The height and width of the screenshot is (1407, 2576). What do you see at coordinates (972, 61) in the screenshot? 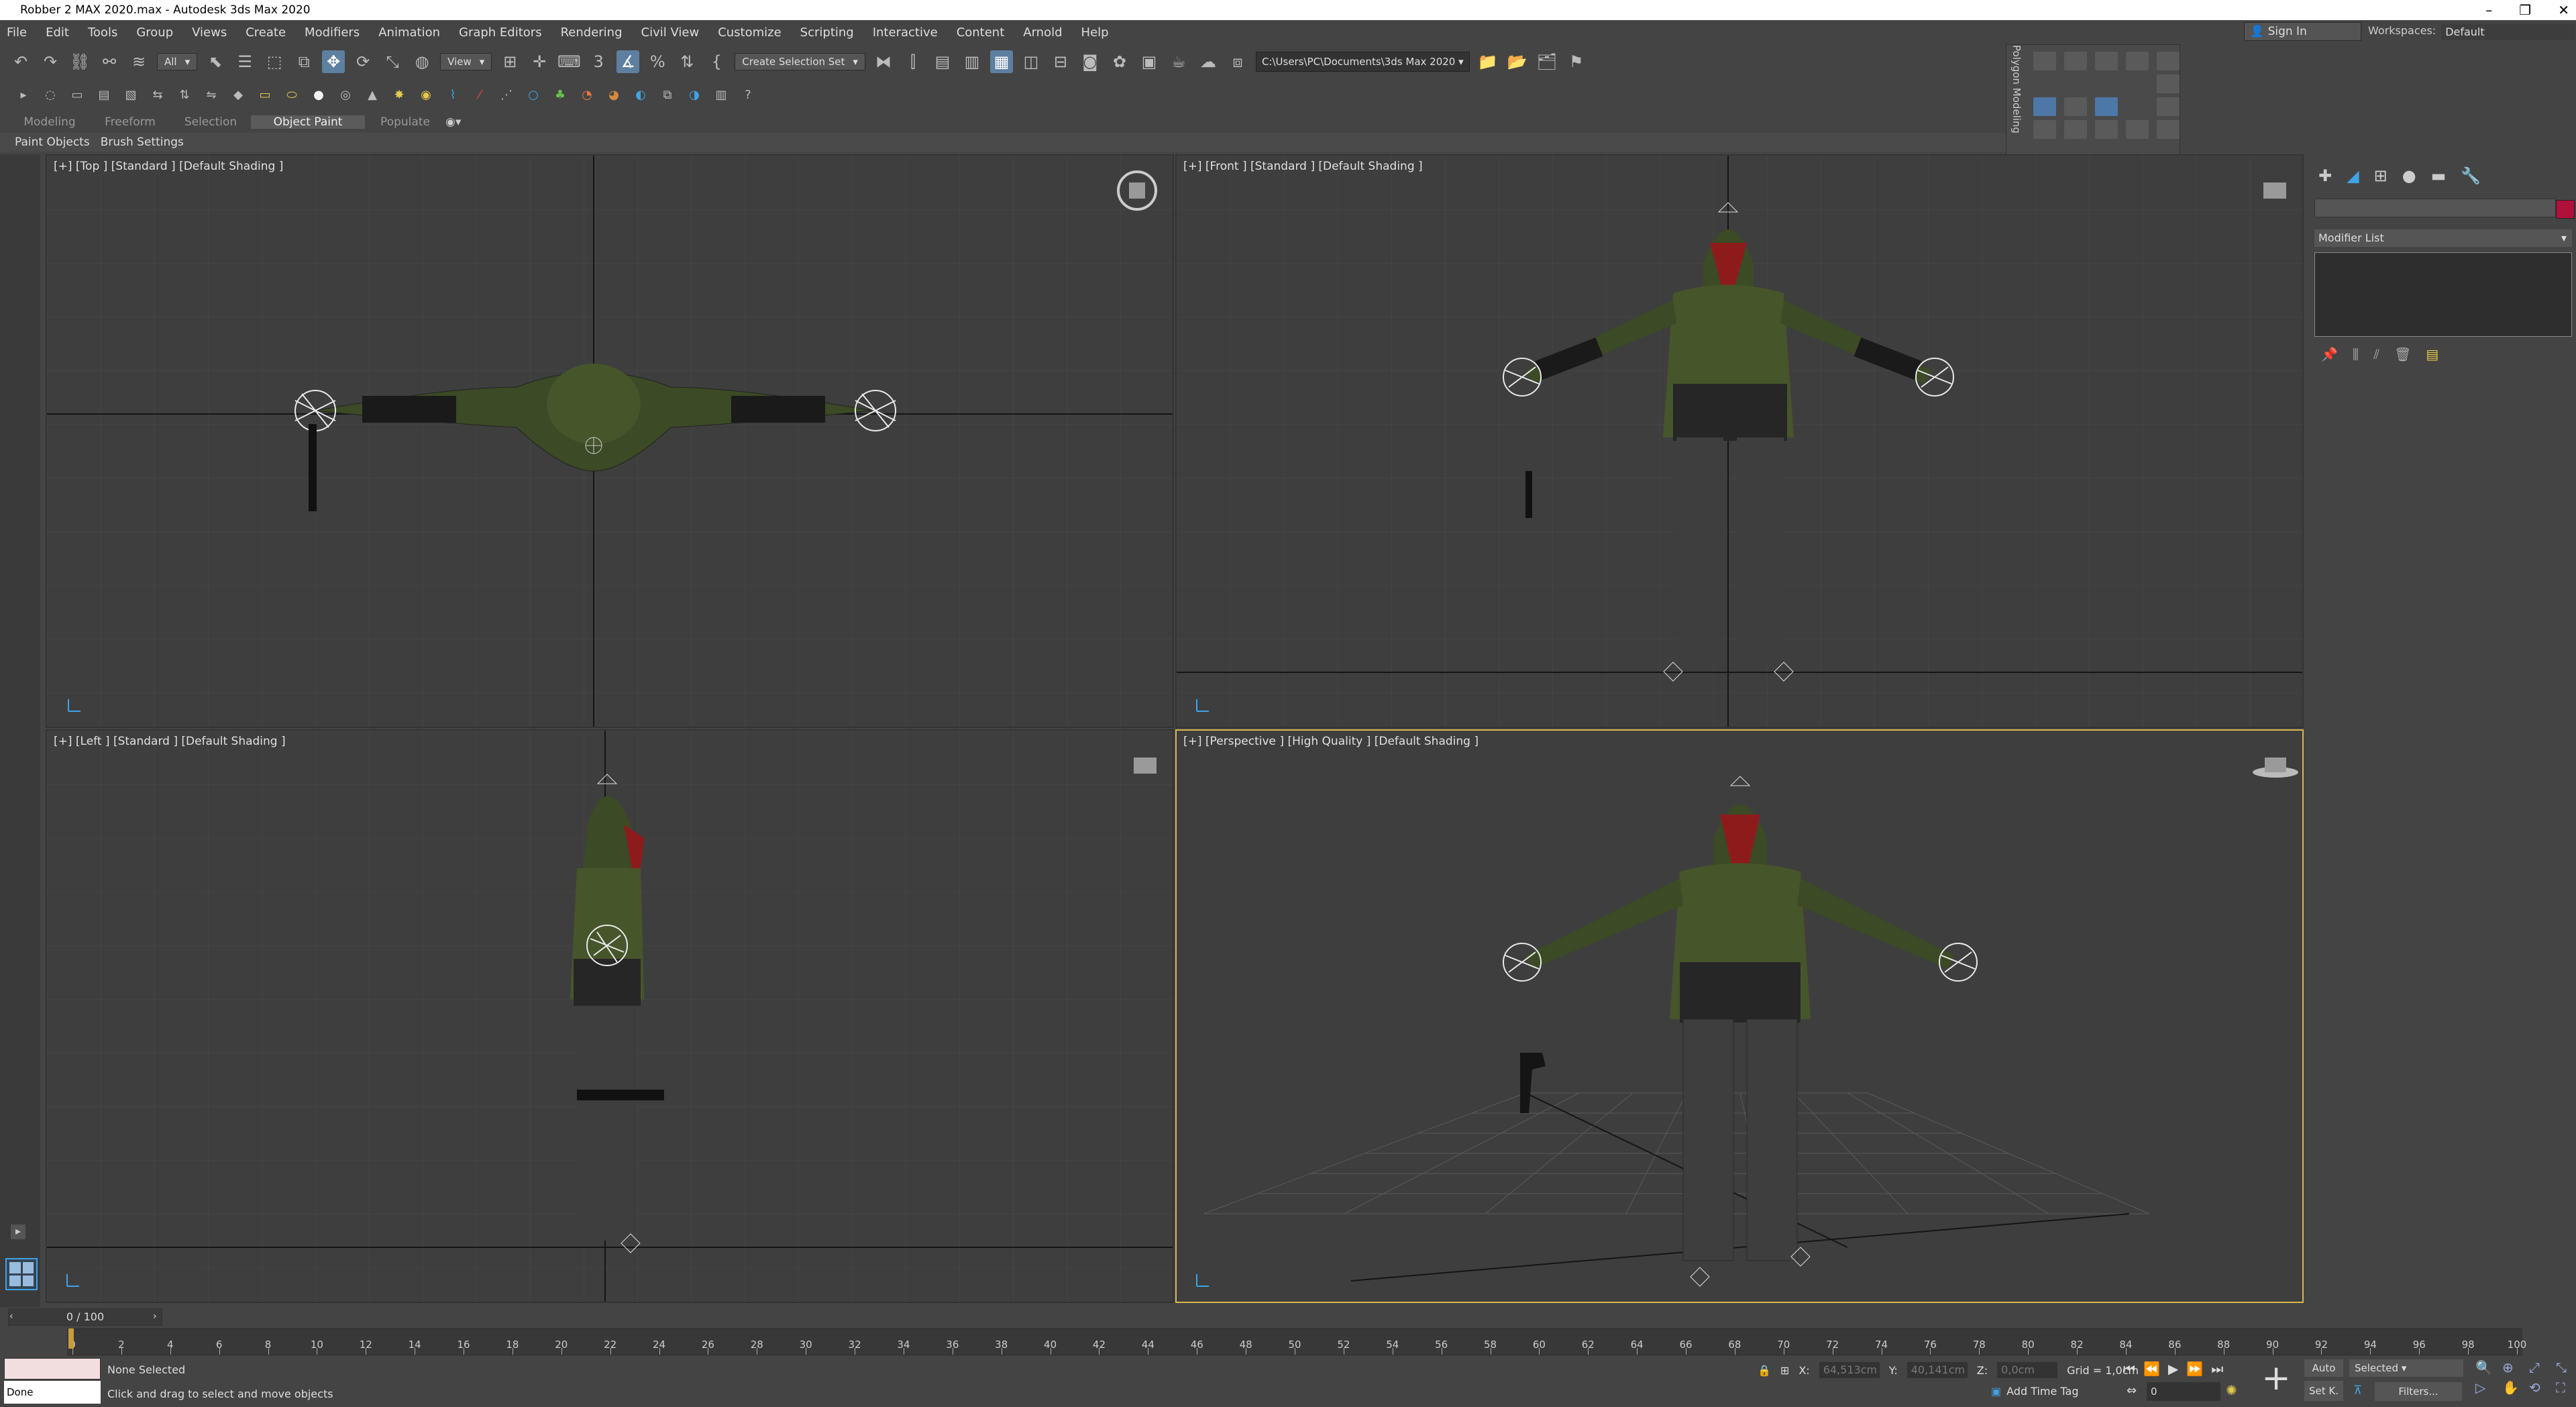
I see `layer-explorer-icon: ▥` at bounding box center [972, 61].